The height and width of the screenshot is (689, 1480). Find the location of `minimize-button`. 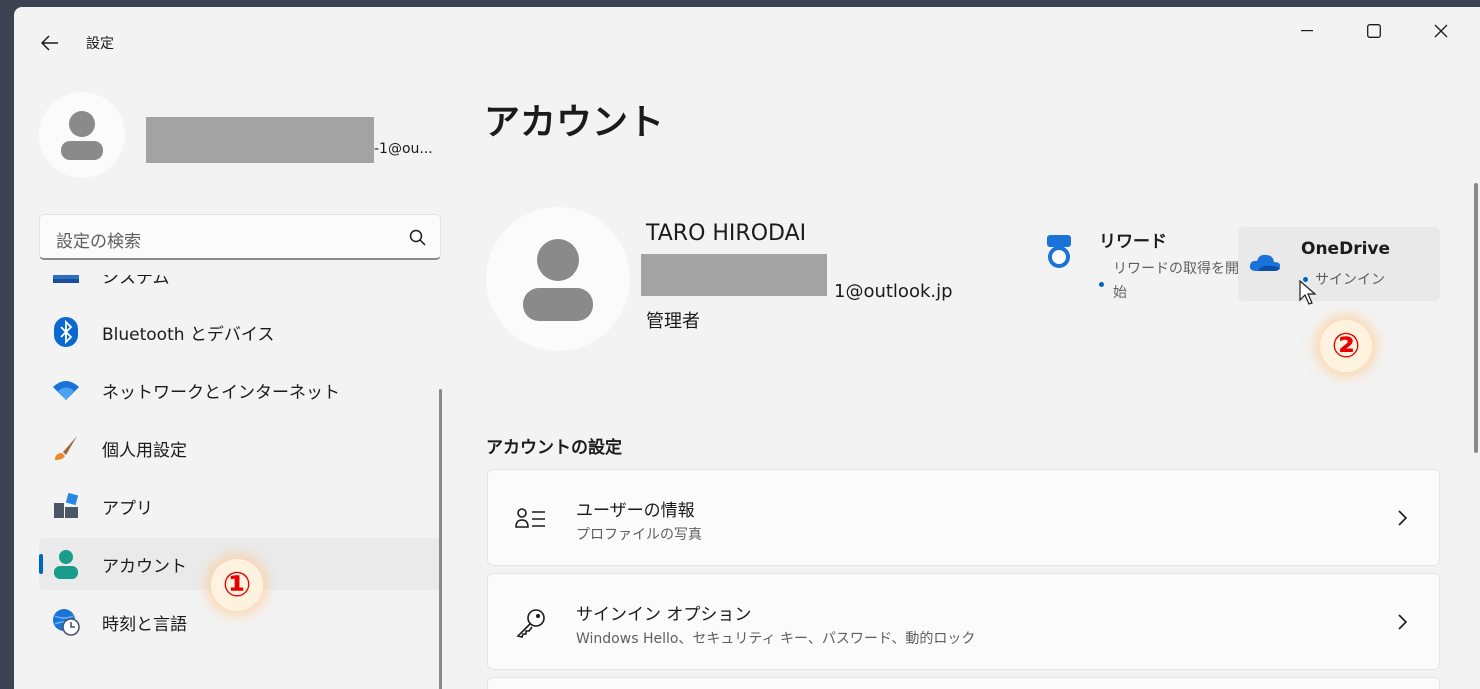

minimize-button is located at coordinates (1307, 31).